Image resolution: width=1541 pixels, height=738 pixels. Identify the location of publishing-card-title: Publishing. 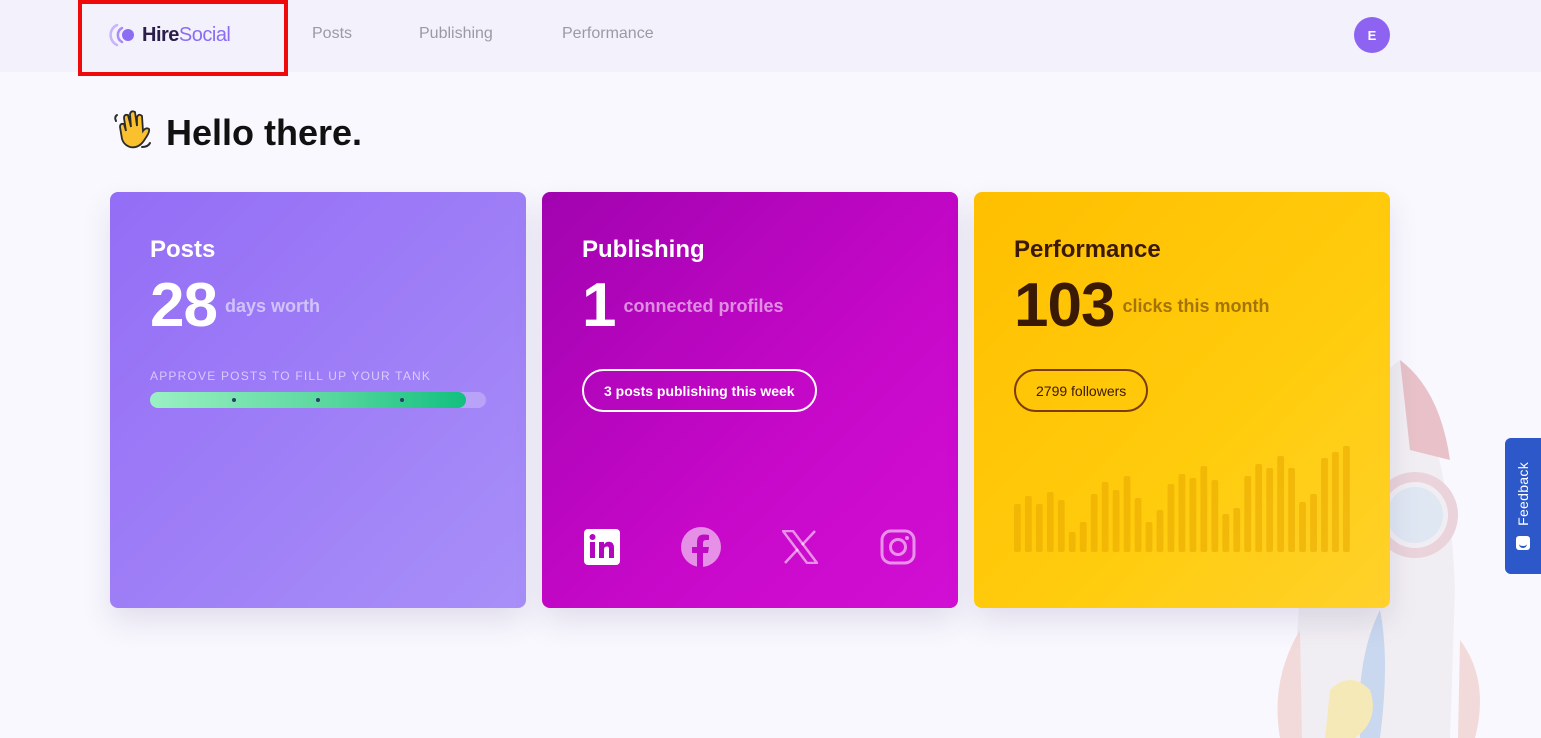
(643, 249).